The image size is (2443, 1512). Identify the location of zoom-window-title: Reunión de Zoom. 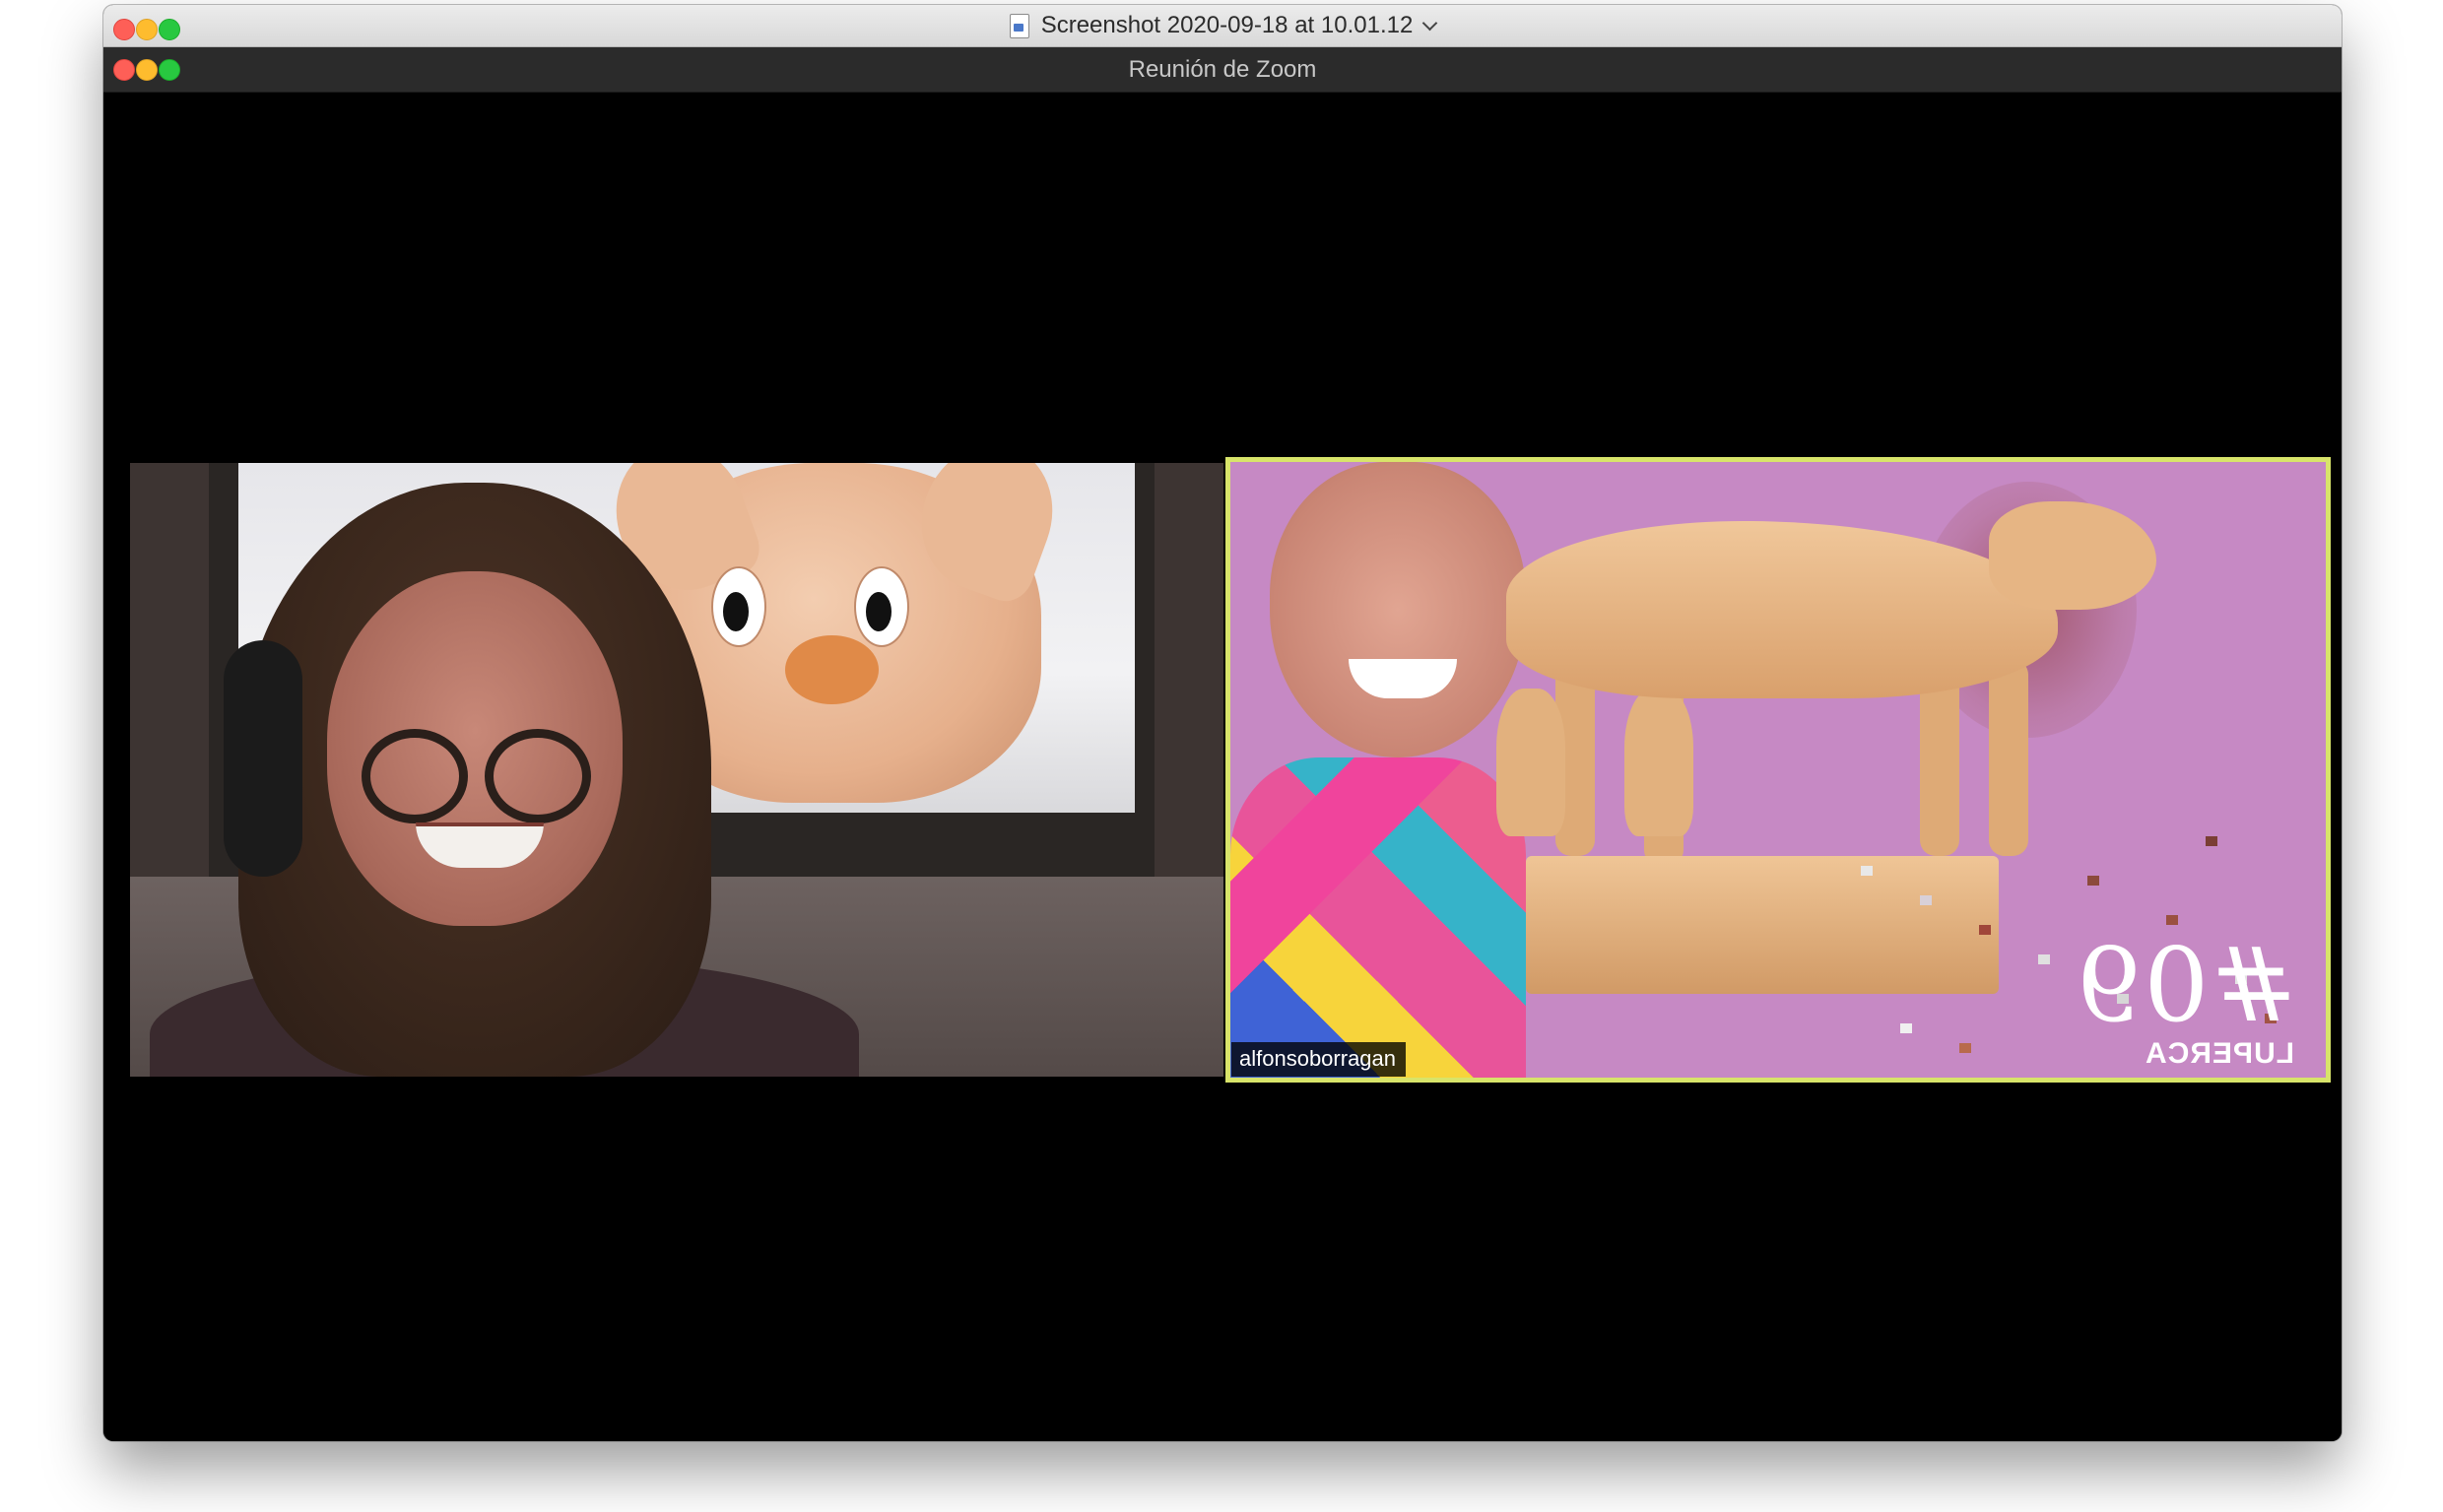
(1222, 69).